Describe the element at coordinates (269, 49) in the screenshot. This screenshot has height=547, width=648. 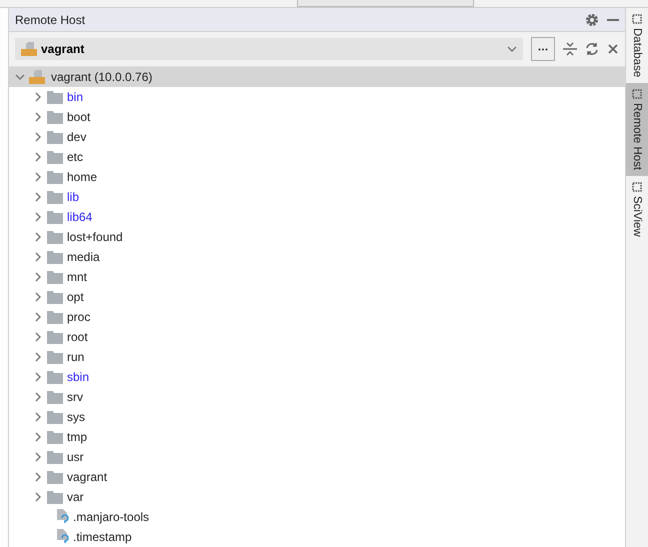
I see `connection-dropdown: vagrant` at that location.